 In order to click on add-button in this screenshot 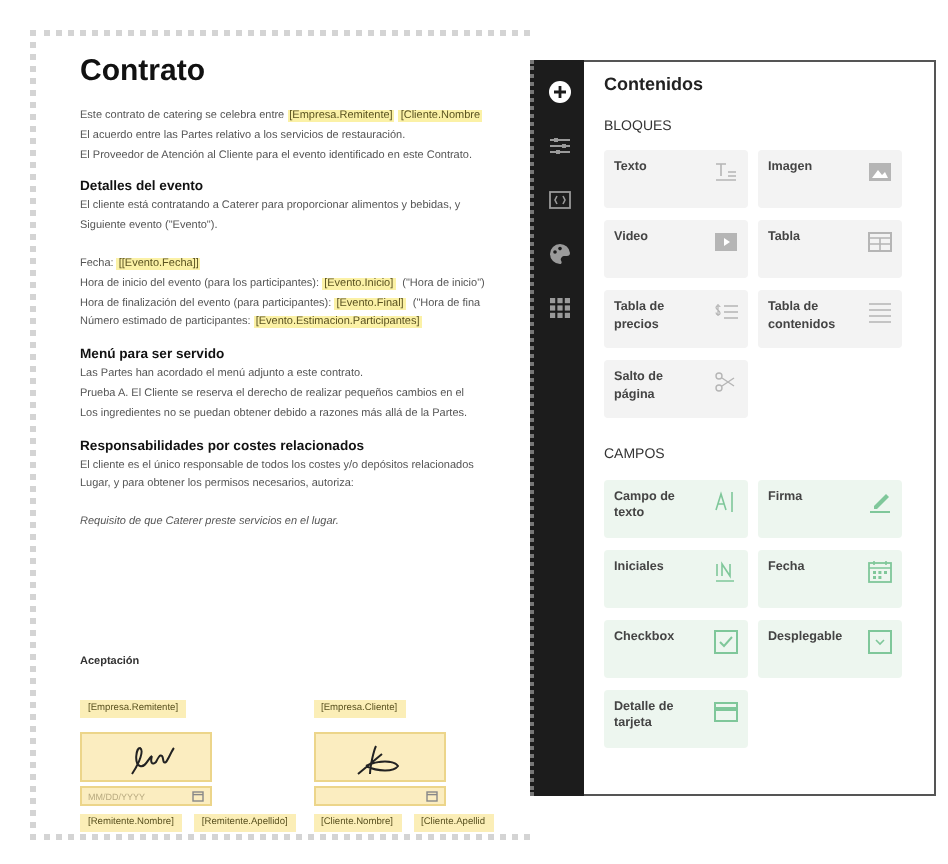, I will do `click(559, 92)`.